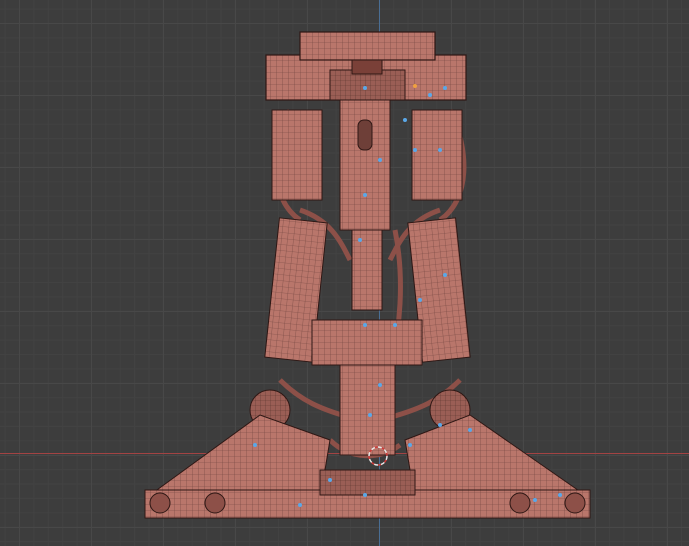  I want to click on mid-legs, so click(367, 291).